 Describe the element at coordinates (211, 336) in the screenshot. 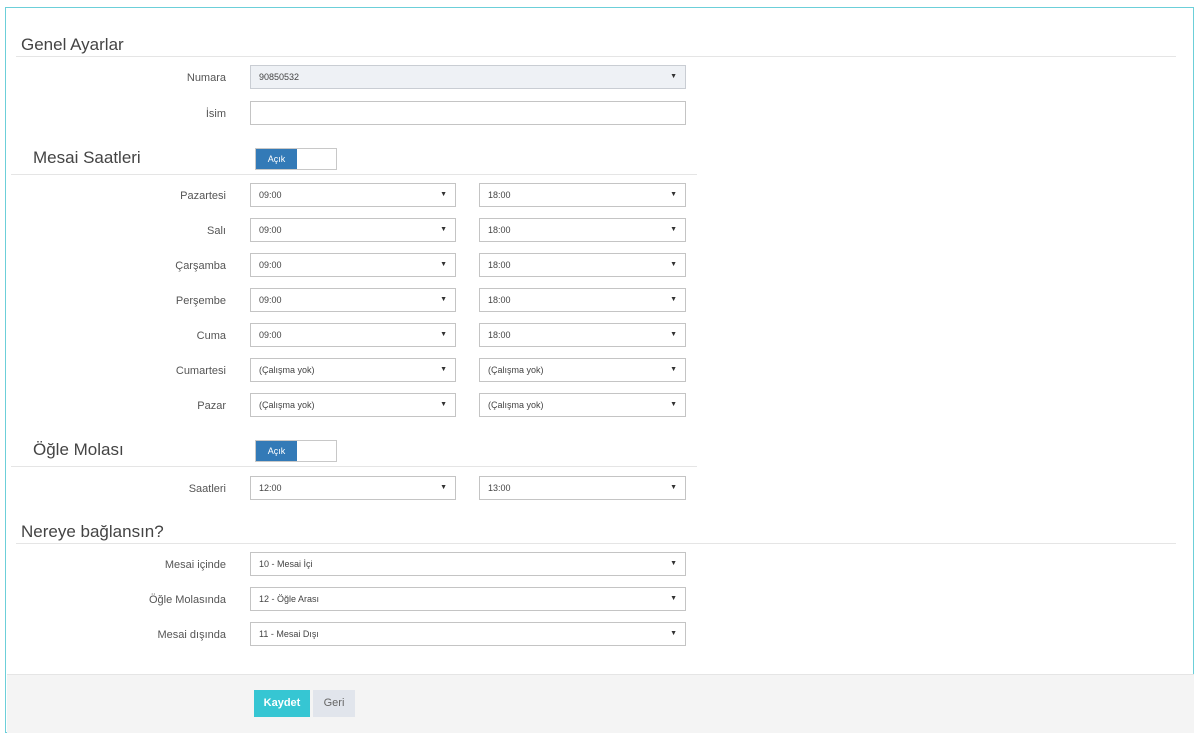

I see `day-label: Cuma` at that location.